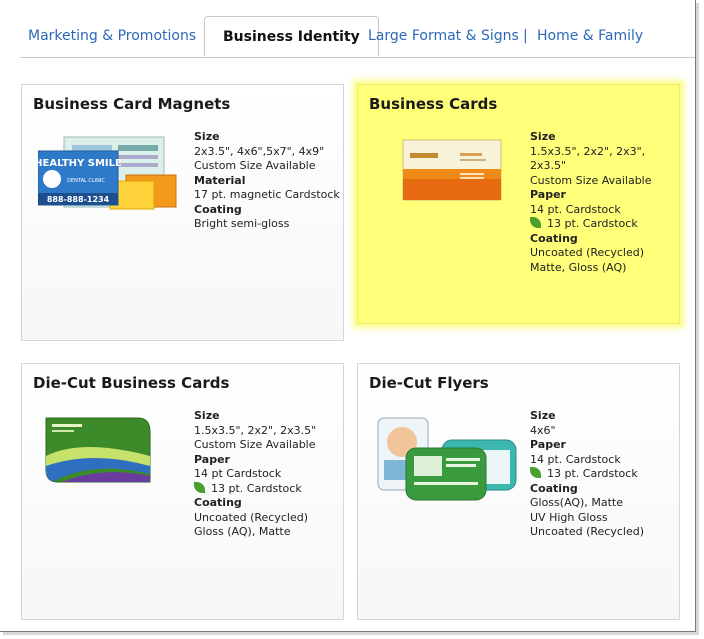  I want to click on tab-home-family: Home & Family, so click(590, 36).